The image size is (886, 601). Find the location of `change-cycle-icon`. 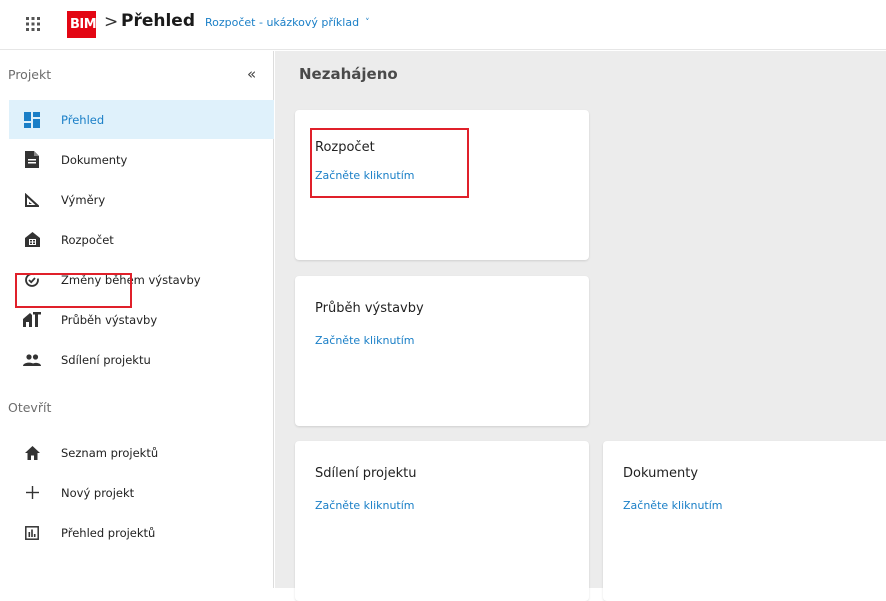

change-cycle-icon is located at coordinates (32, 280).